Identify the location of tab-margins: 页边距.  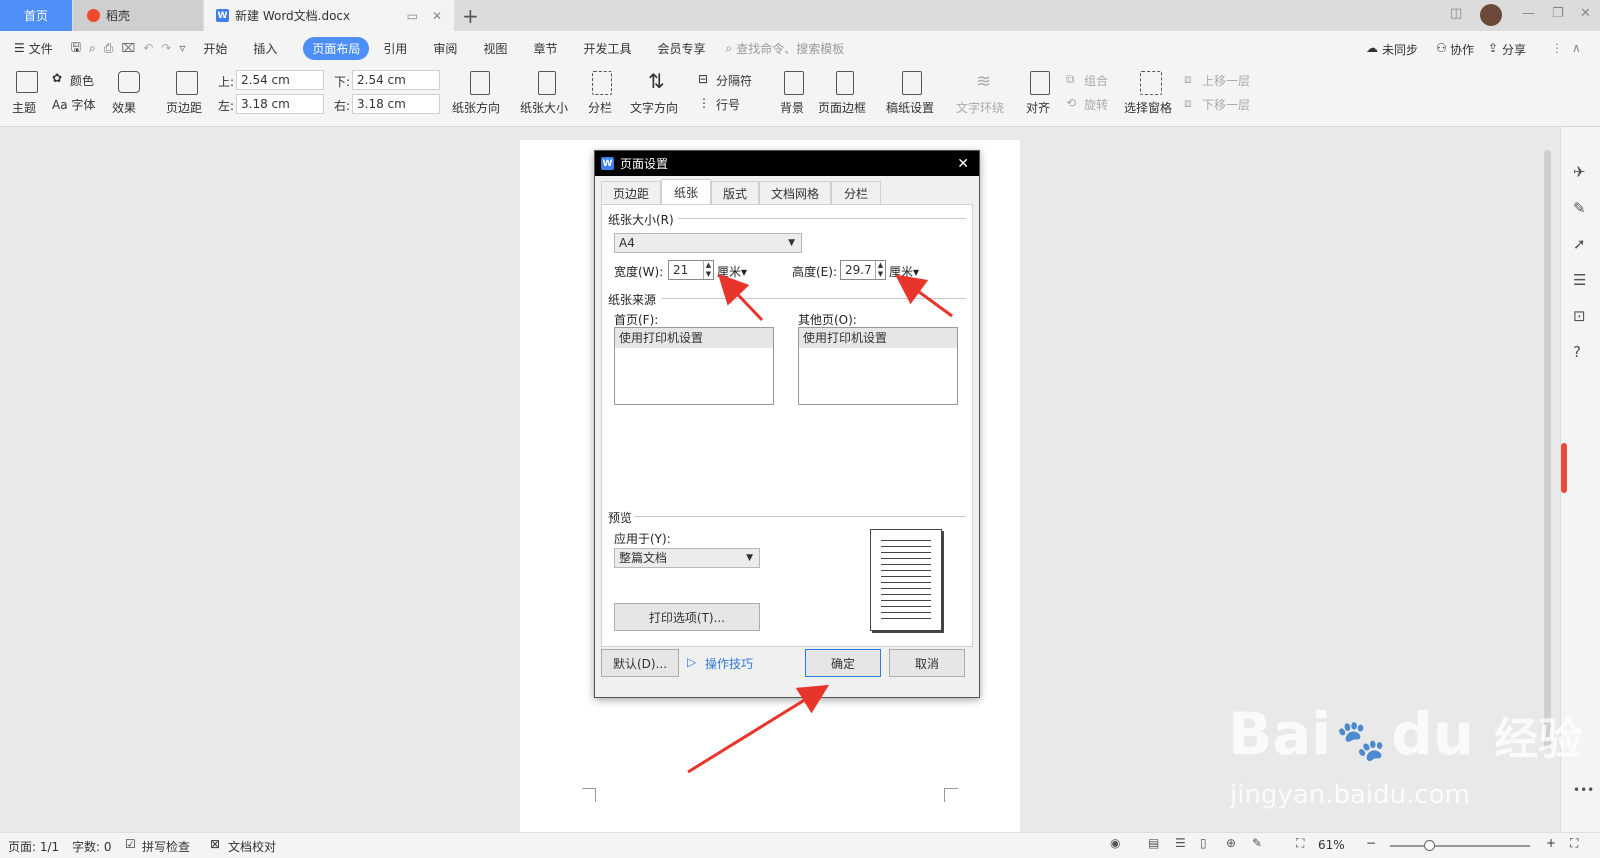
(631, 193).